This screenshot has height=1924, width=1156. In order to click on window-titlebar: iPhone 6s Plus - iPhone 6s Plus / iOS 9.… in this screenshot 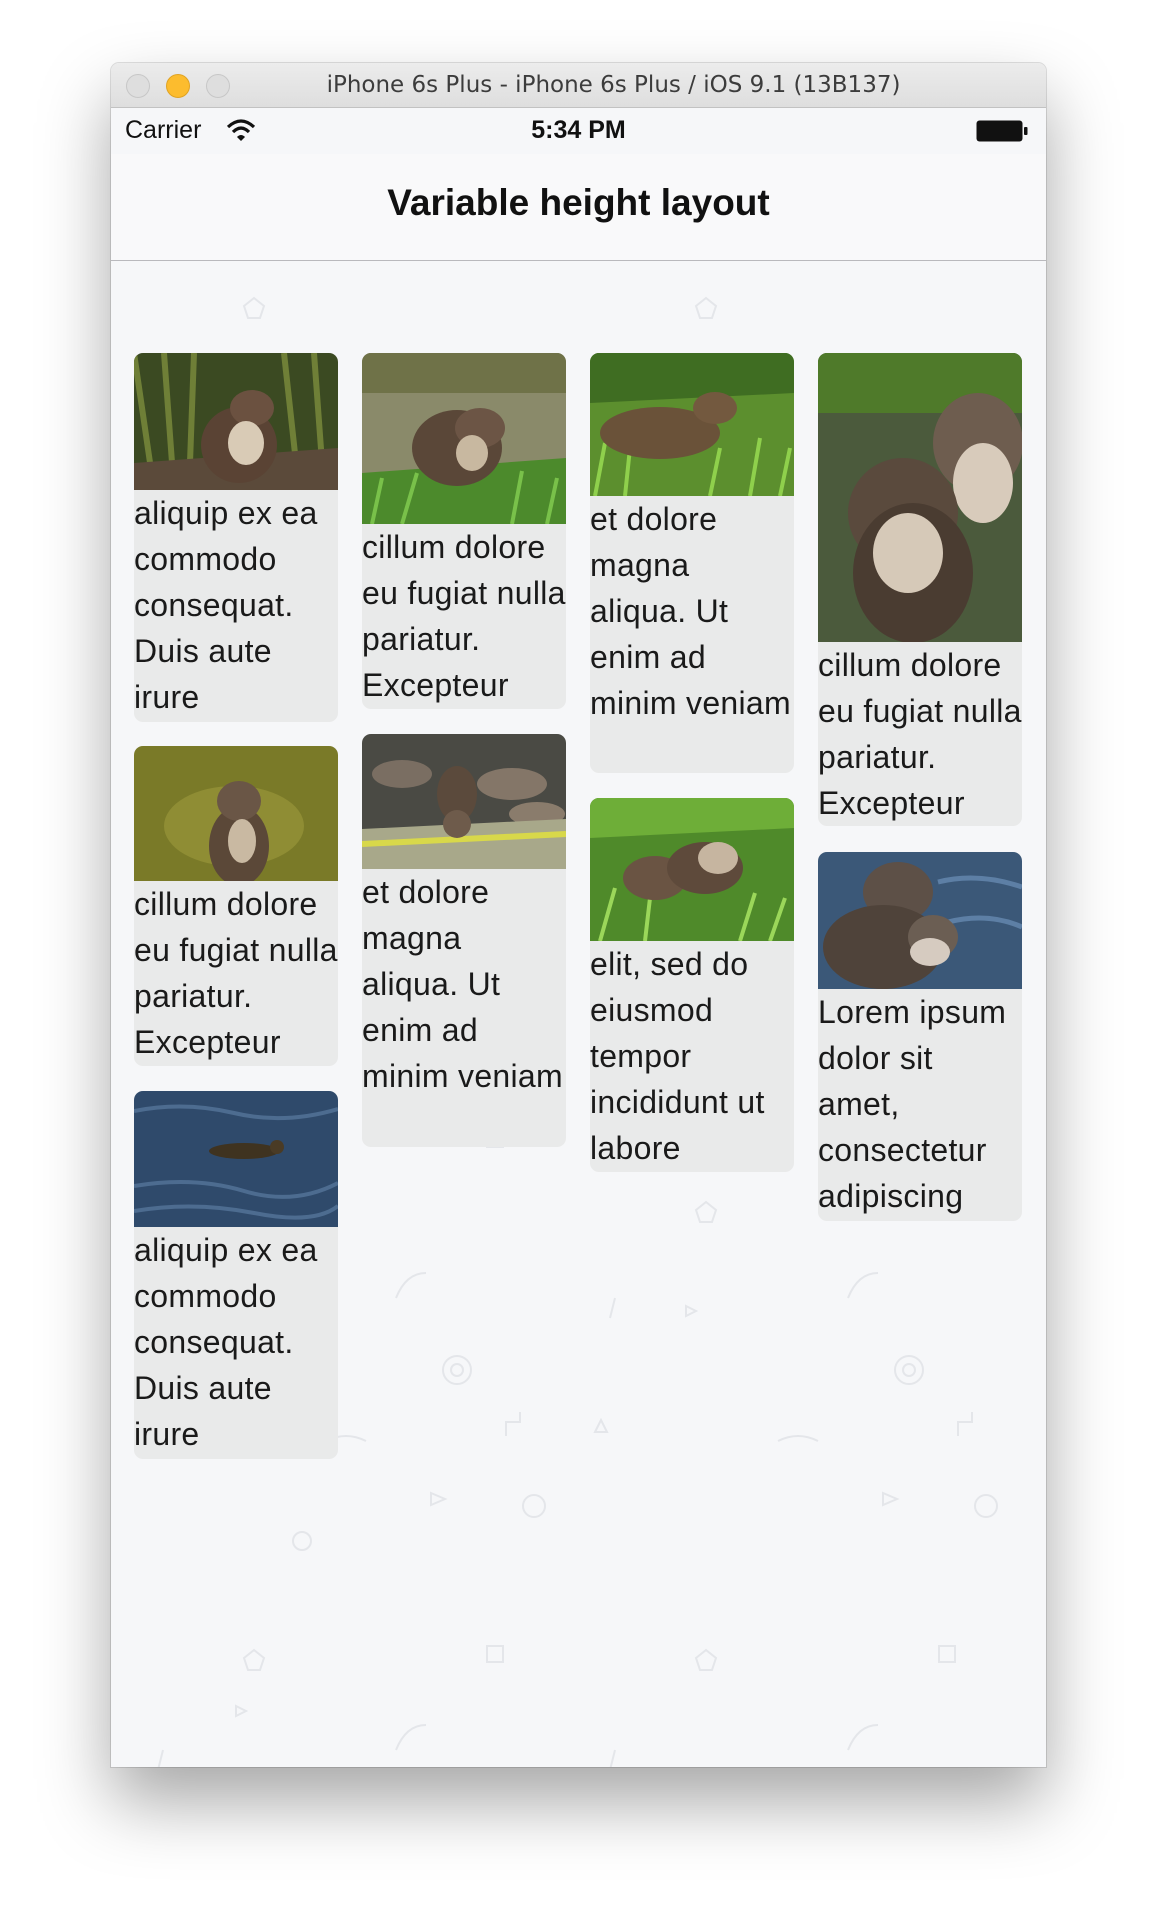, I will do `click(578, 85)`.